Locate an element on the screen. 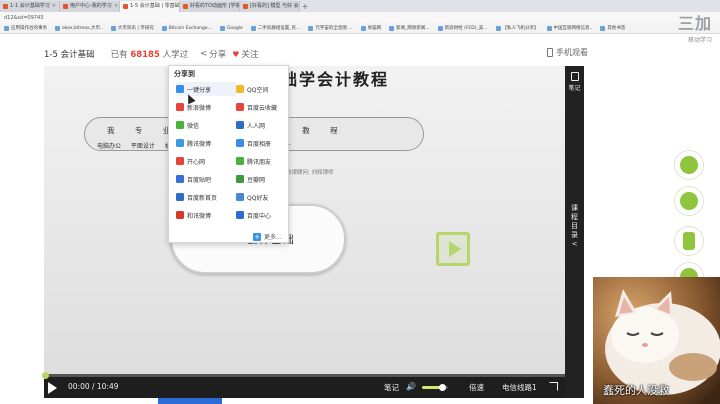 The width and height of the screenshot is (720, 404). share-option: 百度新首页 is located at coordinates (206, 197).